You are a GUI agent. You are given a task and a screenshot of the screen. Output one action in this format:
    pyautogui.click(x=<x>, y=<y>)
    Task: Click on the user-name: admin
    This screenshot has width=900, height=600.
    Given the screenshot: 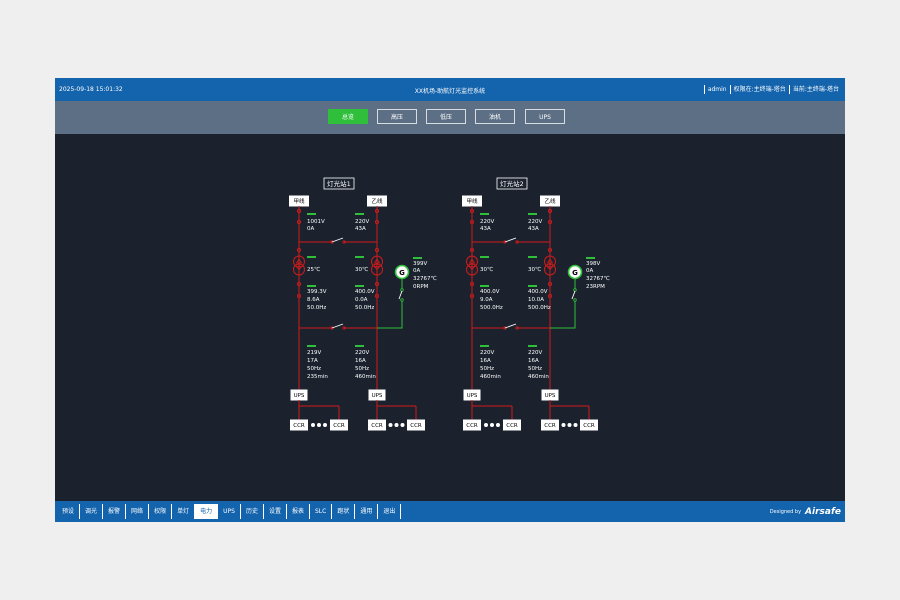 What is the action you would take?
    pyautogui.click(x=716, y=89)
    